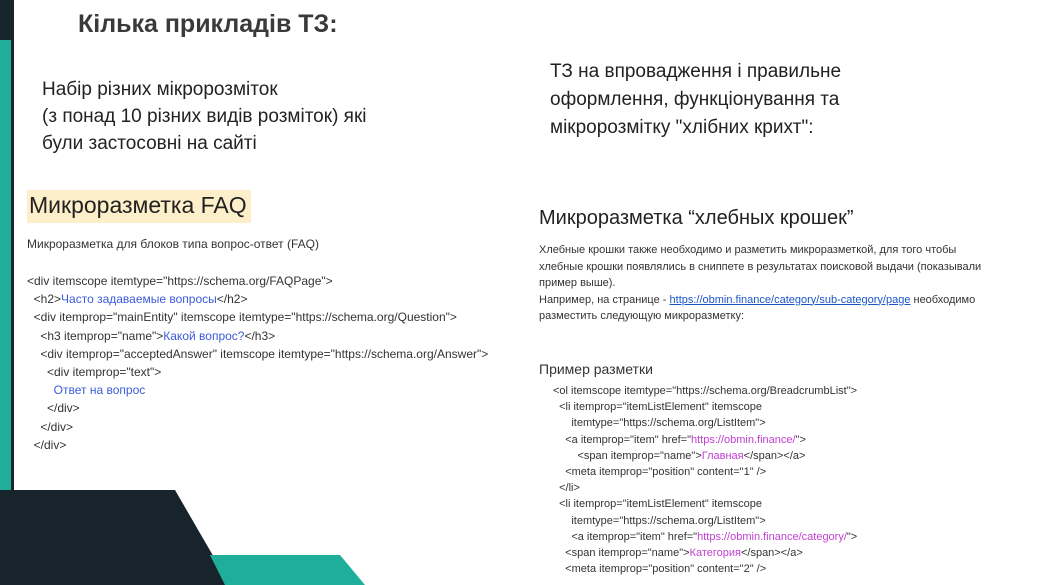 The image size is (1040, 585). I want to click on teal-corner-shape, so click(287, 570).